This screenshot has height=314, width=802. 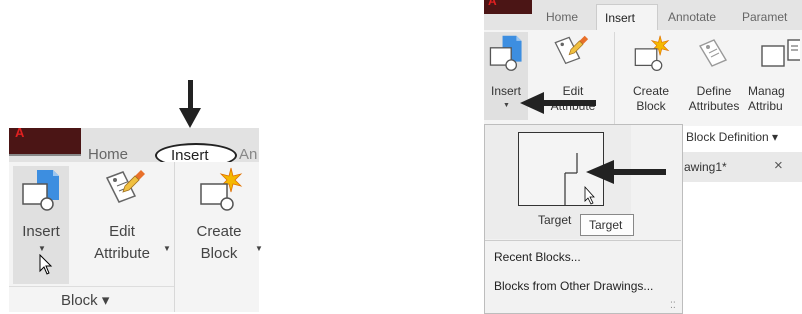 I want to click on edit-attribute-label-line1: Edit, so click(x=122, y=231).